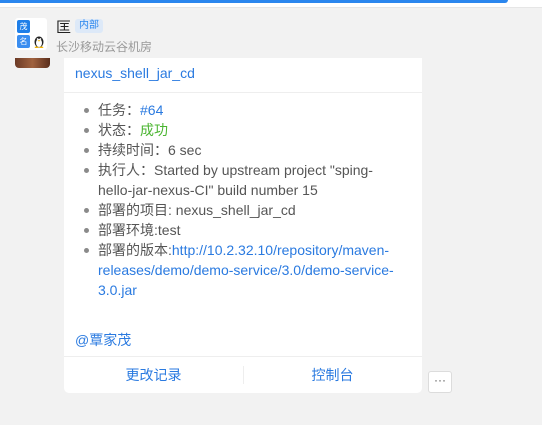 The image size is (542, 425). I want to click on group-subtitle: 长沙移动云谷机房, so click(104, 47).